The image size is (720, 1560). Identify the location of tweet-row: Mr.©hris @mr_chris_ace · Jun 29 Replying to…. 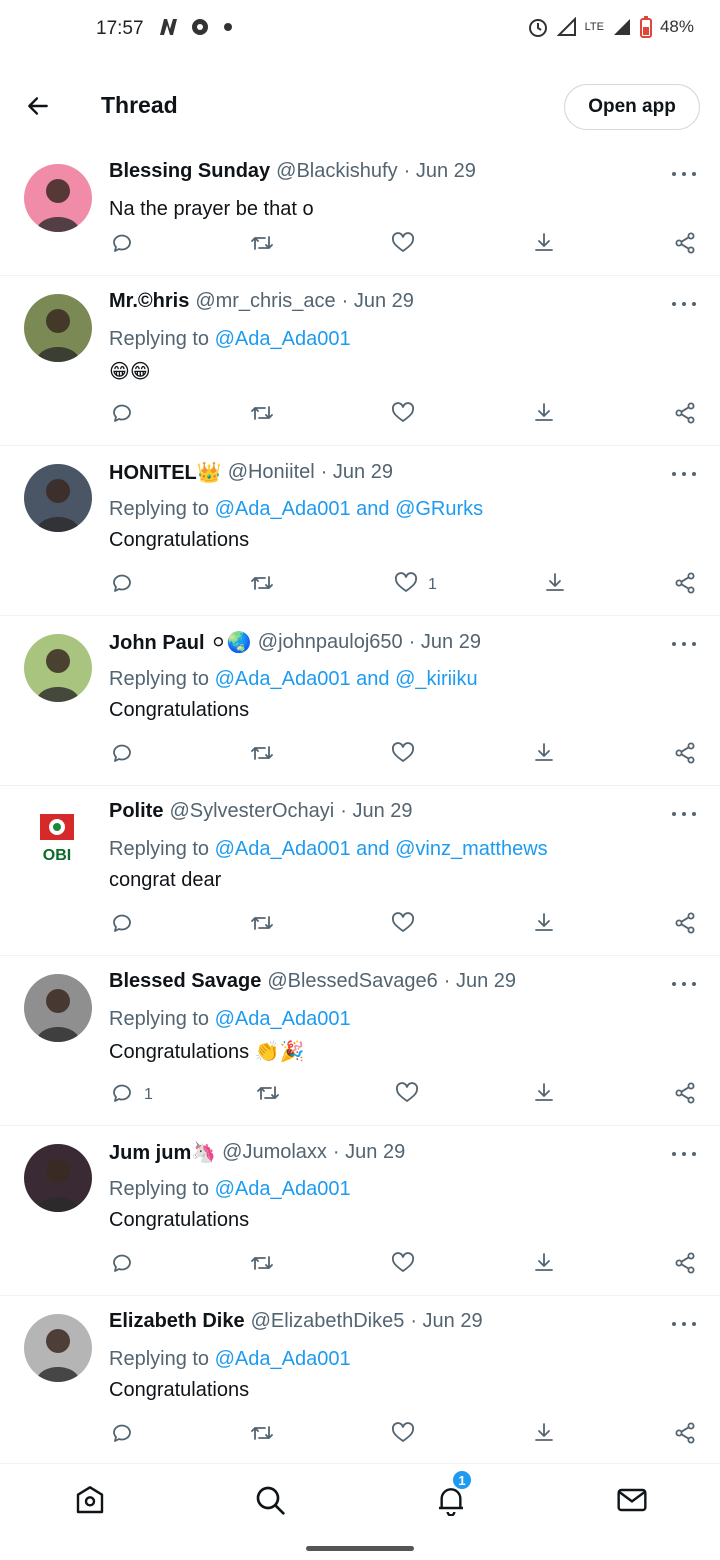
(360, 361).